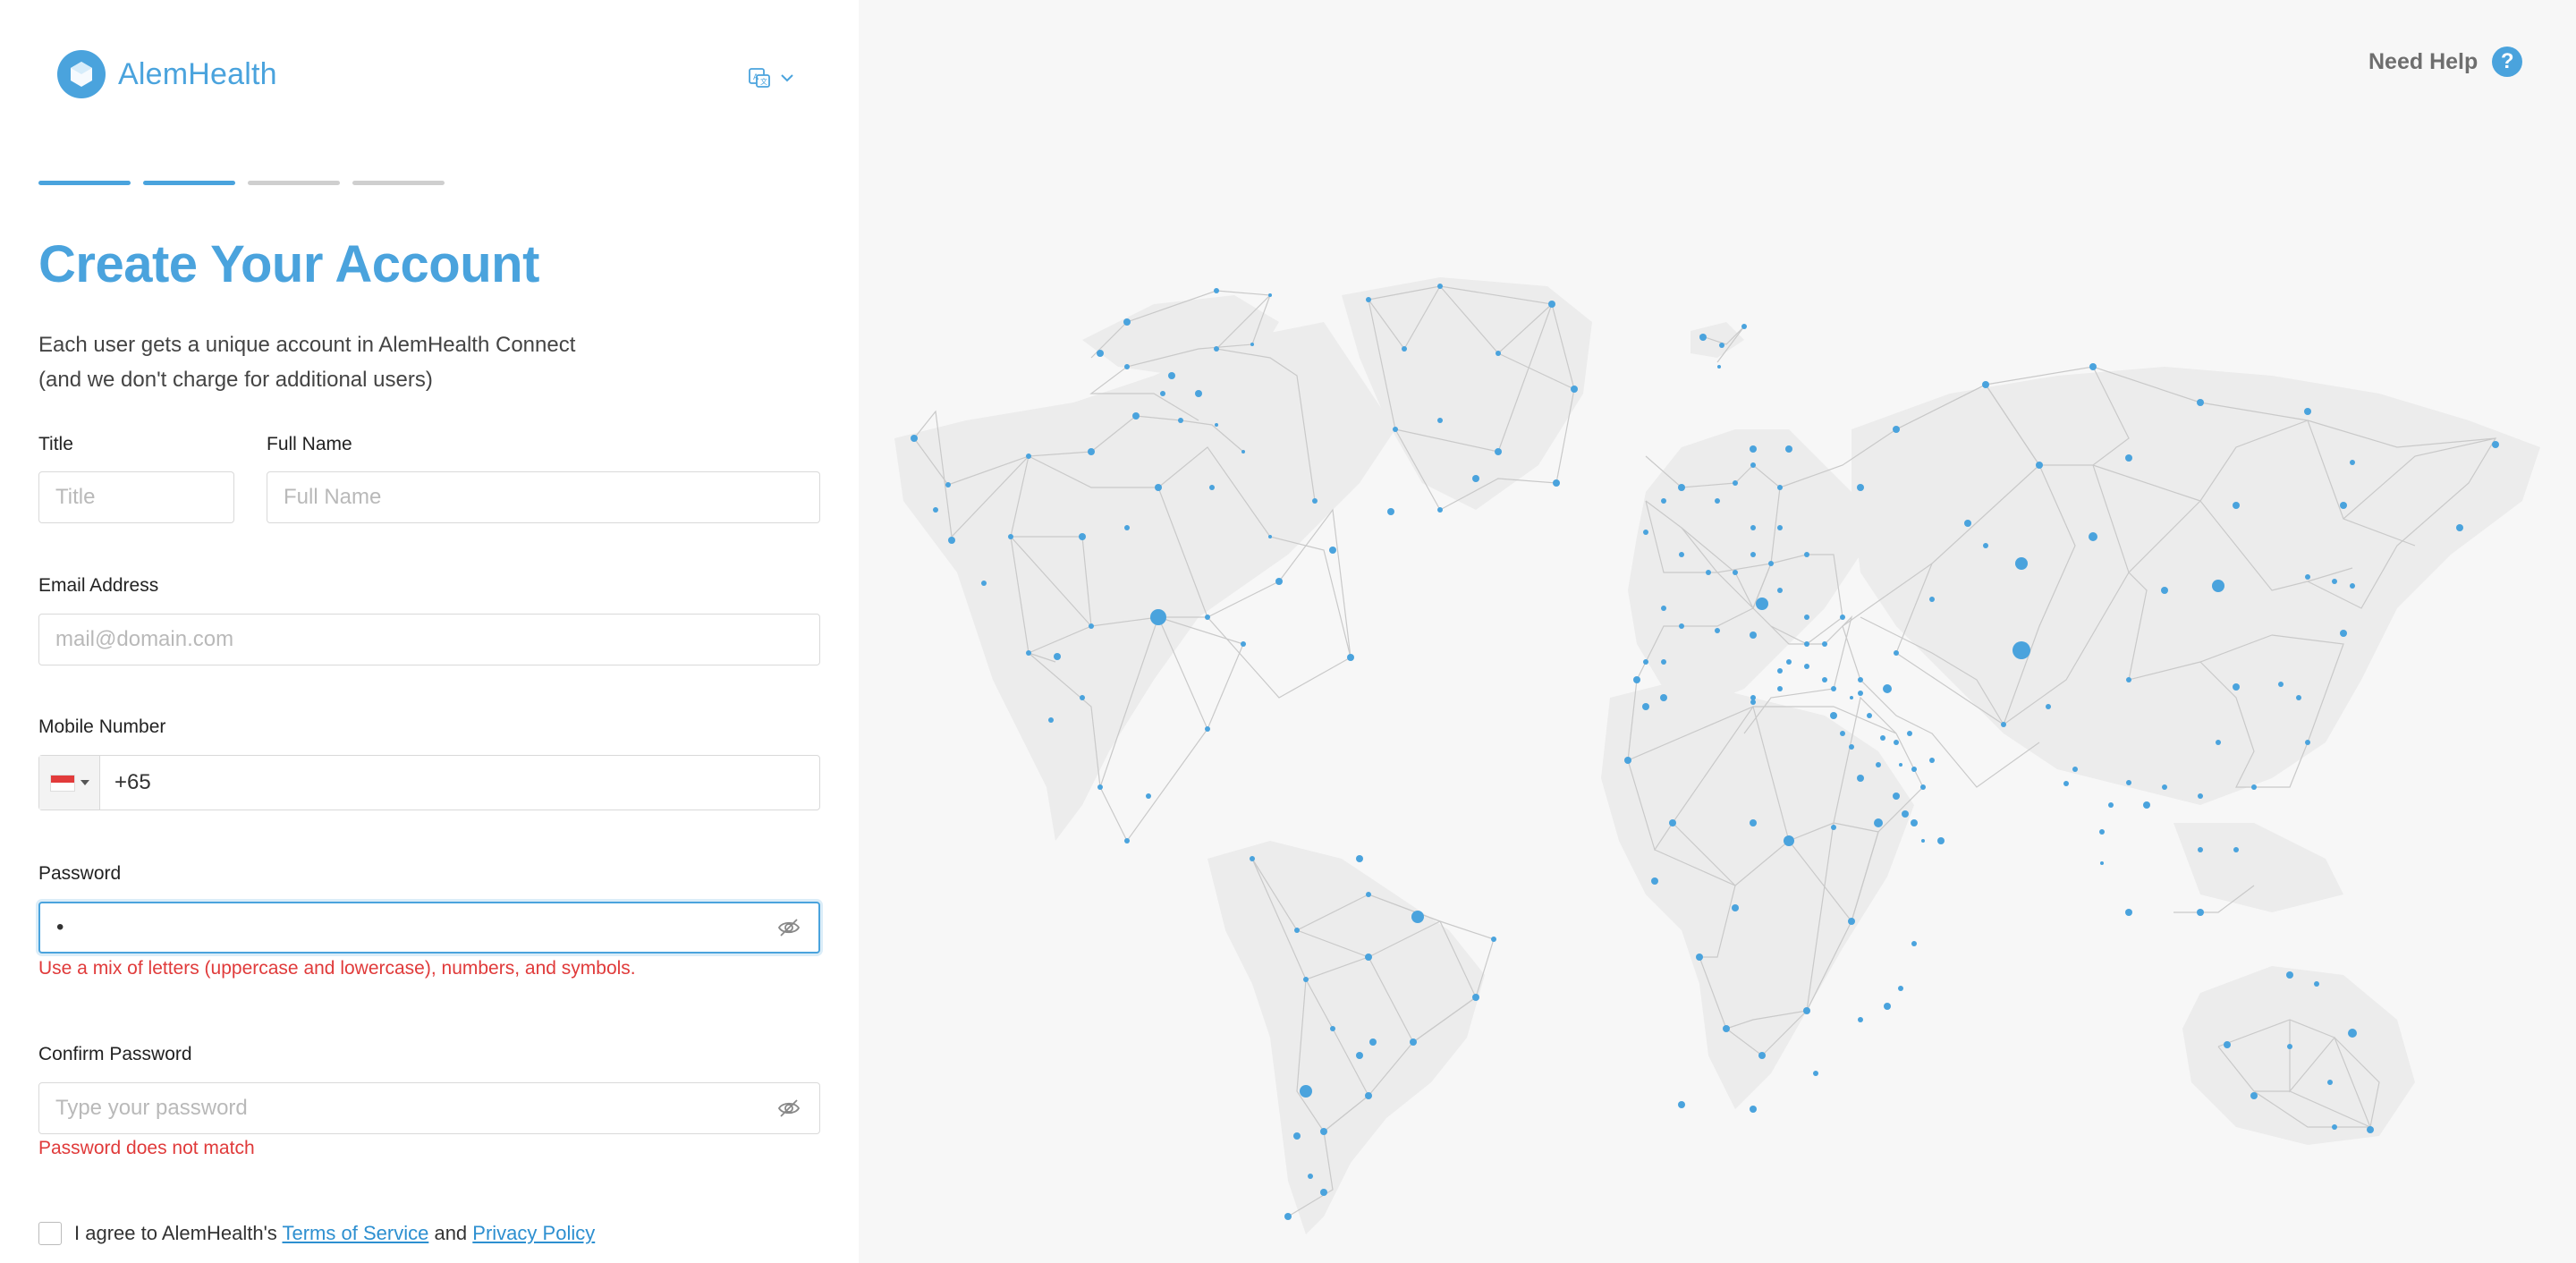 The image size is (2576, 1263). Describe the element at coordinates (756, 77) in the screenshot. I see `svg-text: A` at that location.